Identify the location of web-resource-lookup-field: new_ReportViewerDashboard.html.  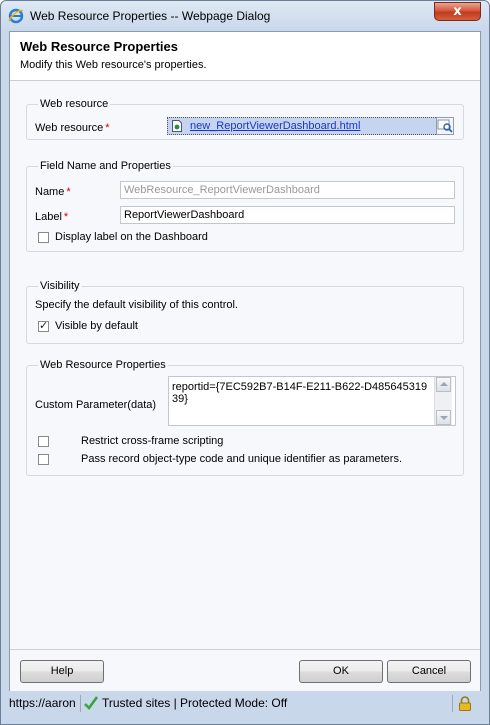
(305, 126).